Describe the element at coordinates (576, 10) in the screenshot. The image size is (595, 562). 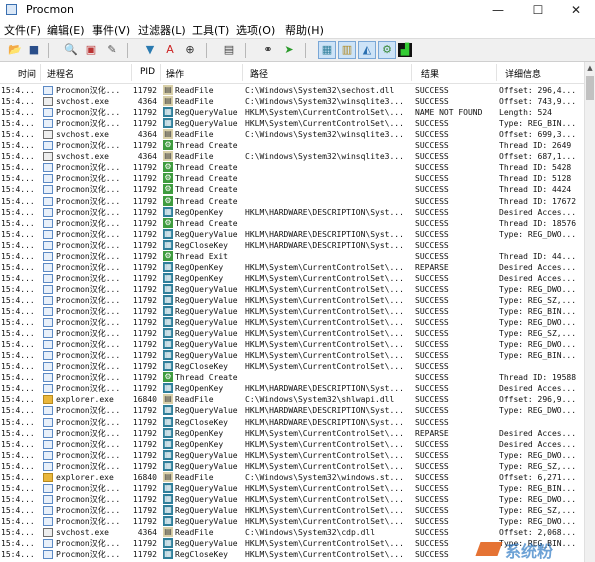
I see `close-button: ✕` at that location.